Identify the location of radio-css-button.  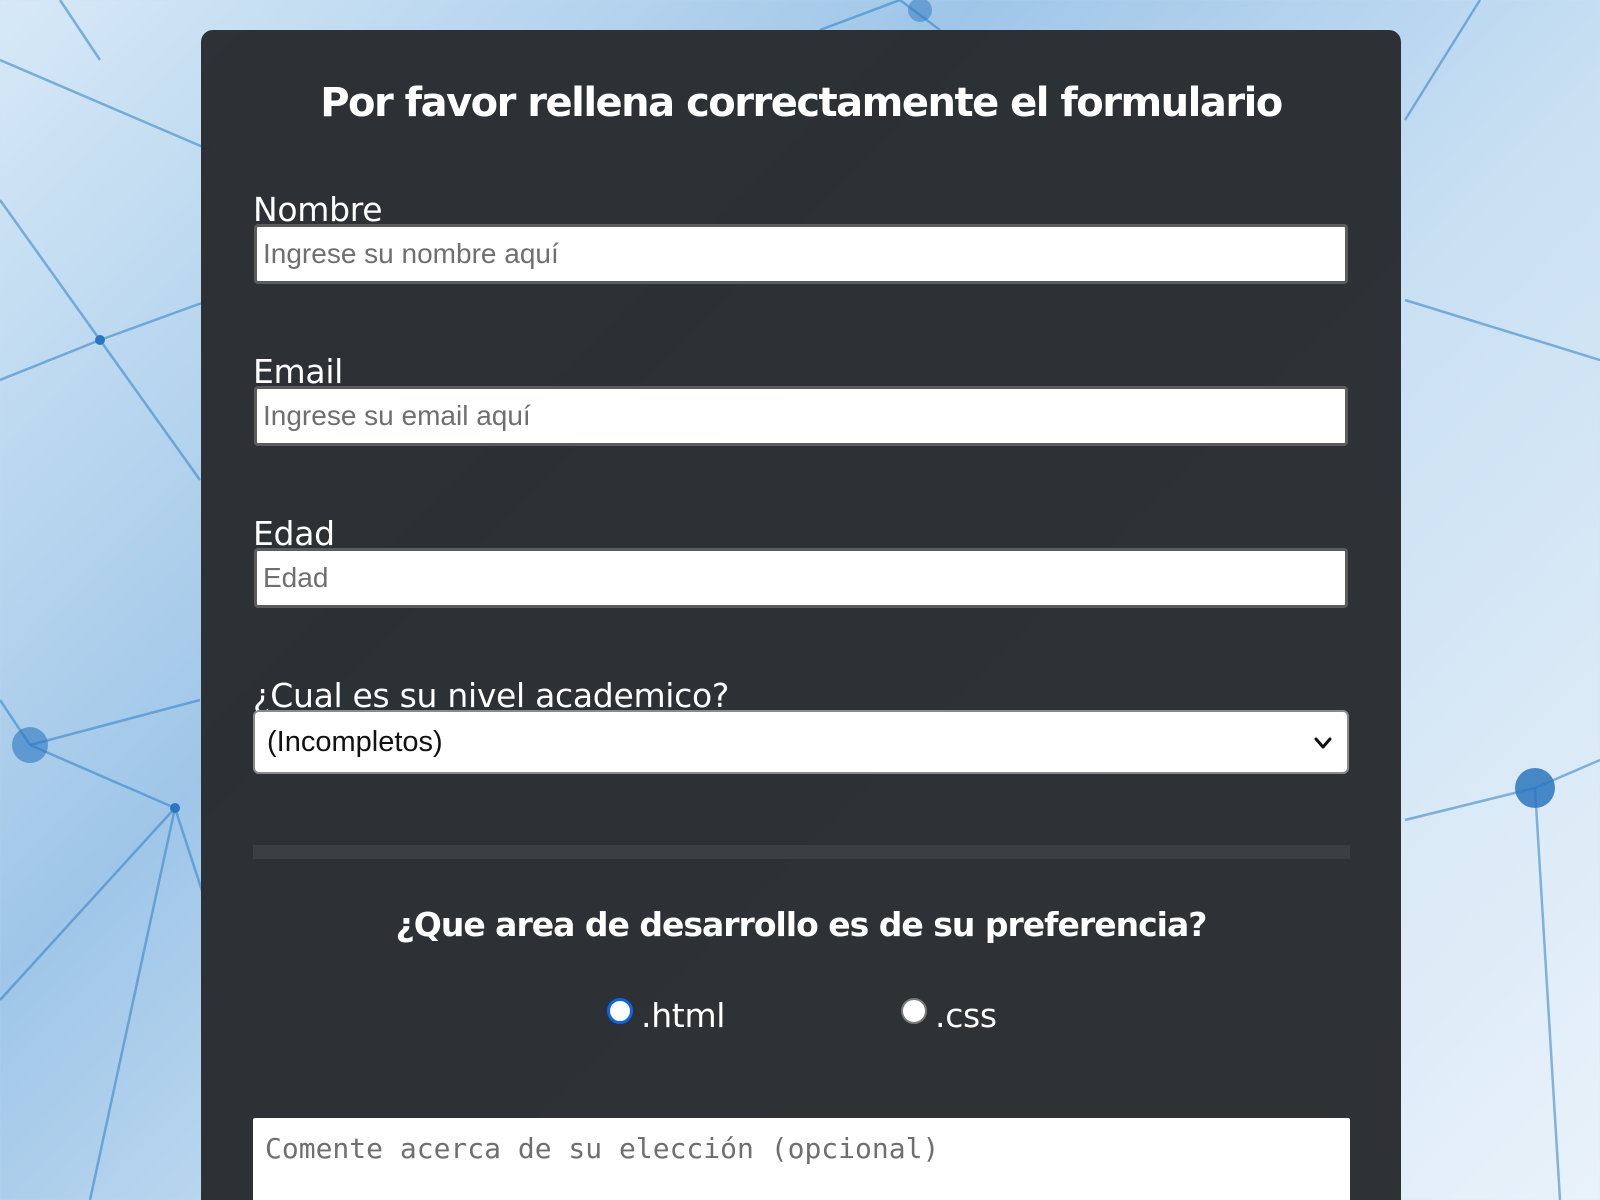
(914, 1011).